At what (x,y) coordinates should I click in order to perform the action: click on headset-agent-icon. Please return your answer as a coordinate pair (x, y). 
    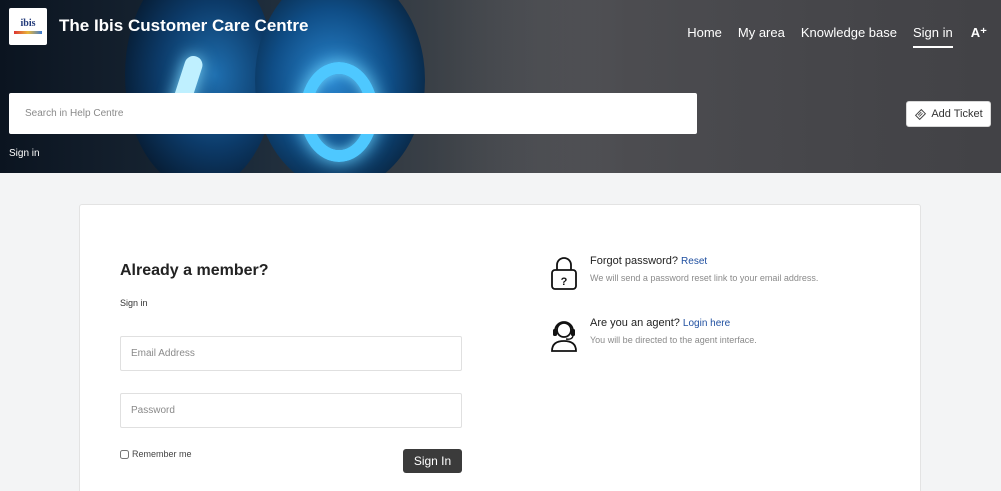
    Looking at the image, I should click on (564, 336).